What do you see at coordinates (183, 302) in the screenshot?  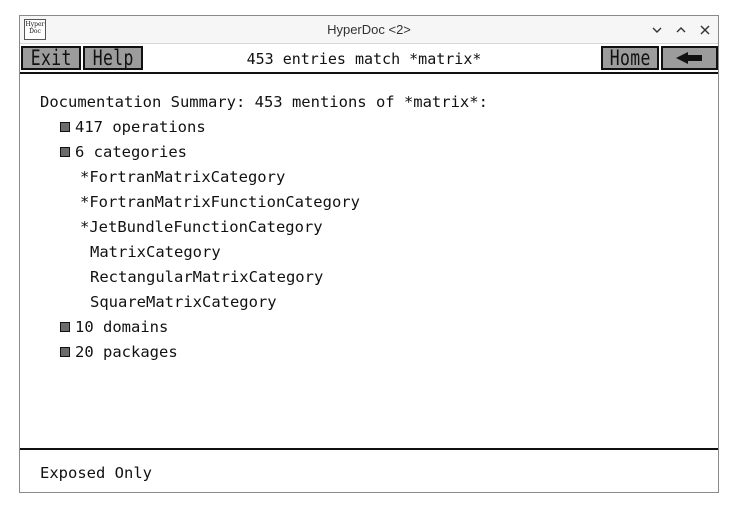 I see `category-item: SquareMatrixCategory` at bounding box center [183, 302].